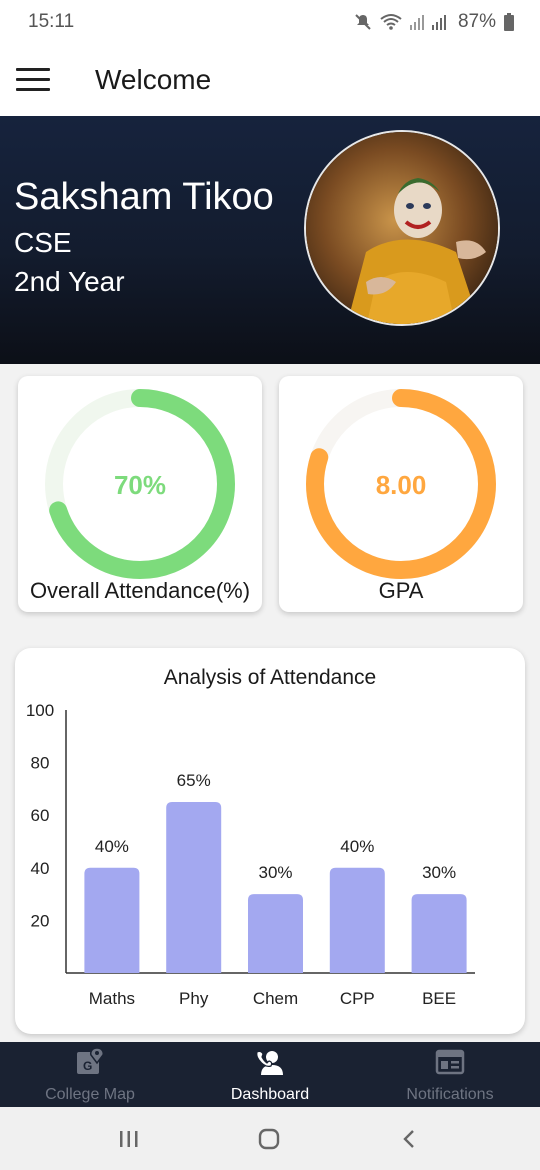 The width and height of the screenshot is (540, 1170). What do you see at coordinates (509, 22) in the screenshot?
I see `battery-icon` at bounding box center [509, 22].